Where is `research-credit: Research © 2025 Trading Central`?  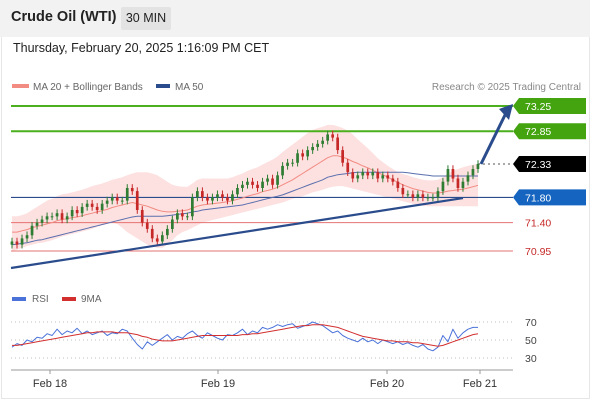
research-credit: Research © 2025 Trading Central is located at coordinates (506, 87).